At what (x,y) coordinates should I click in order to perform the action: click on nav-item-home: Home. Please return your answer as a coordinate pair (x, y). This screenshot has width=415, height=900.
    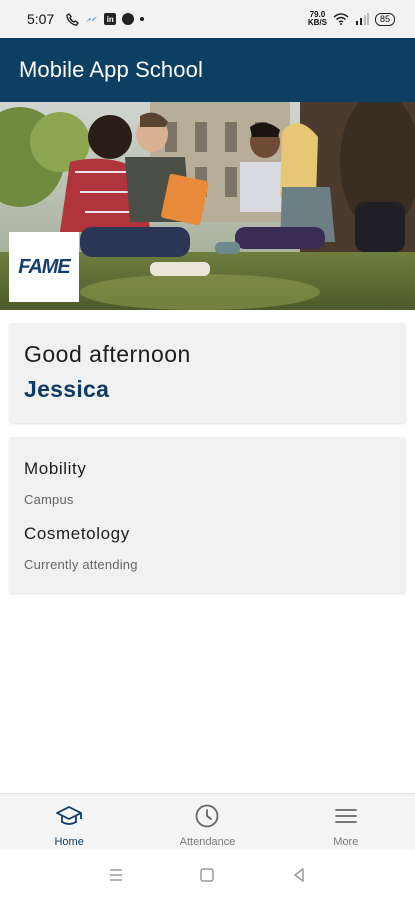
    Looking at the image, I should click on (69, 822).